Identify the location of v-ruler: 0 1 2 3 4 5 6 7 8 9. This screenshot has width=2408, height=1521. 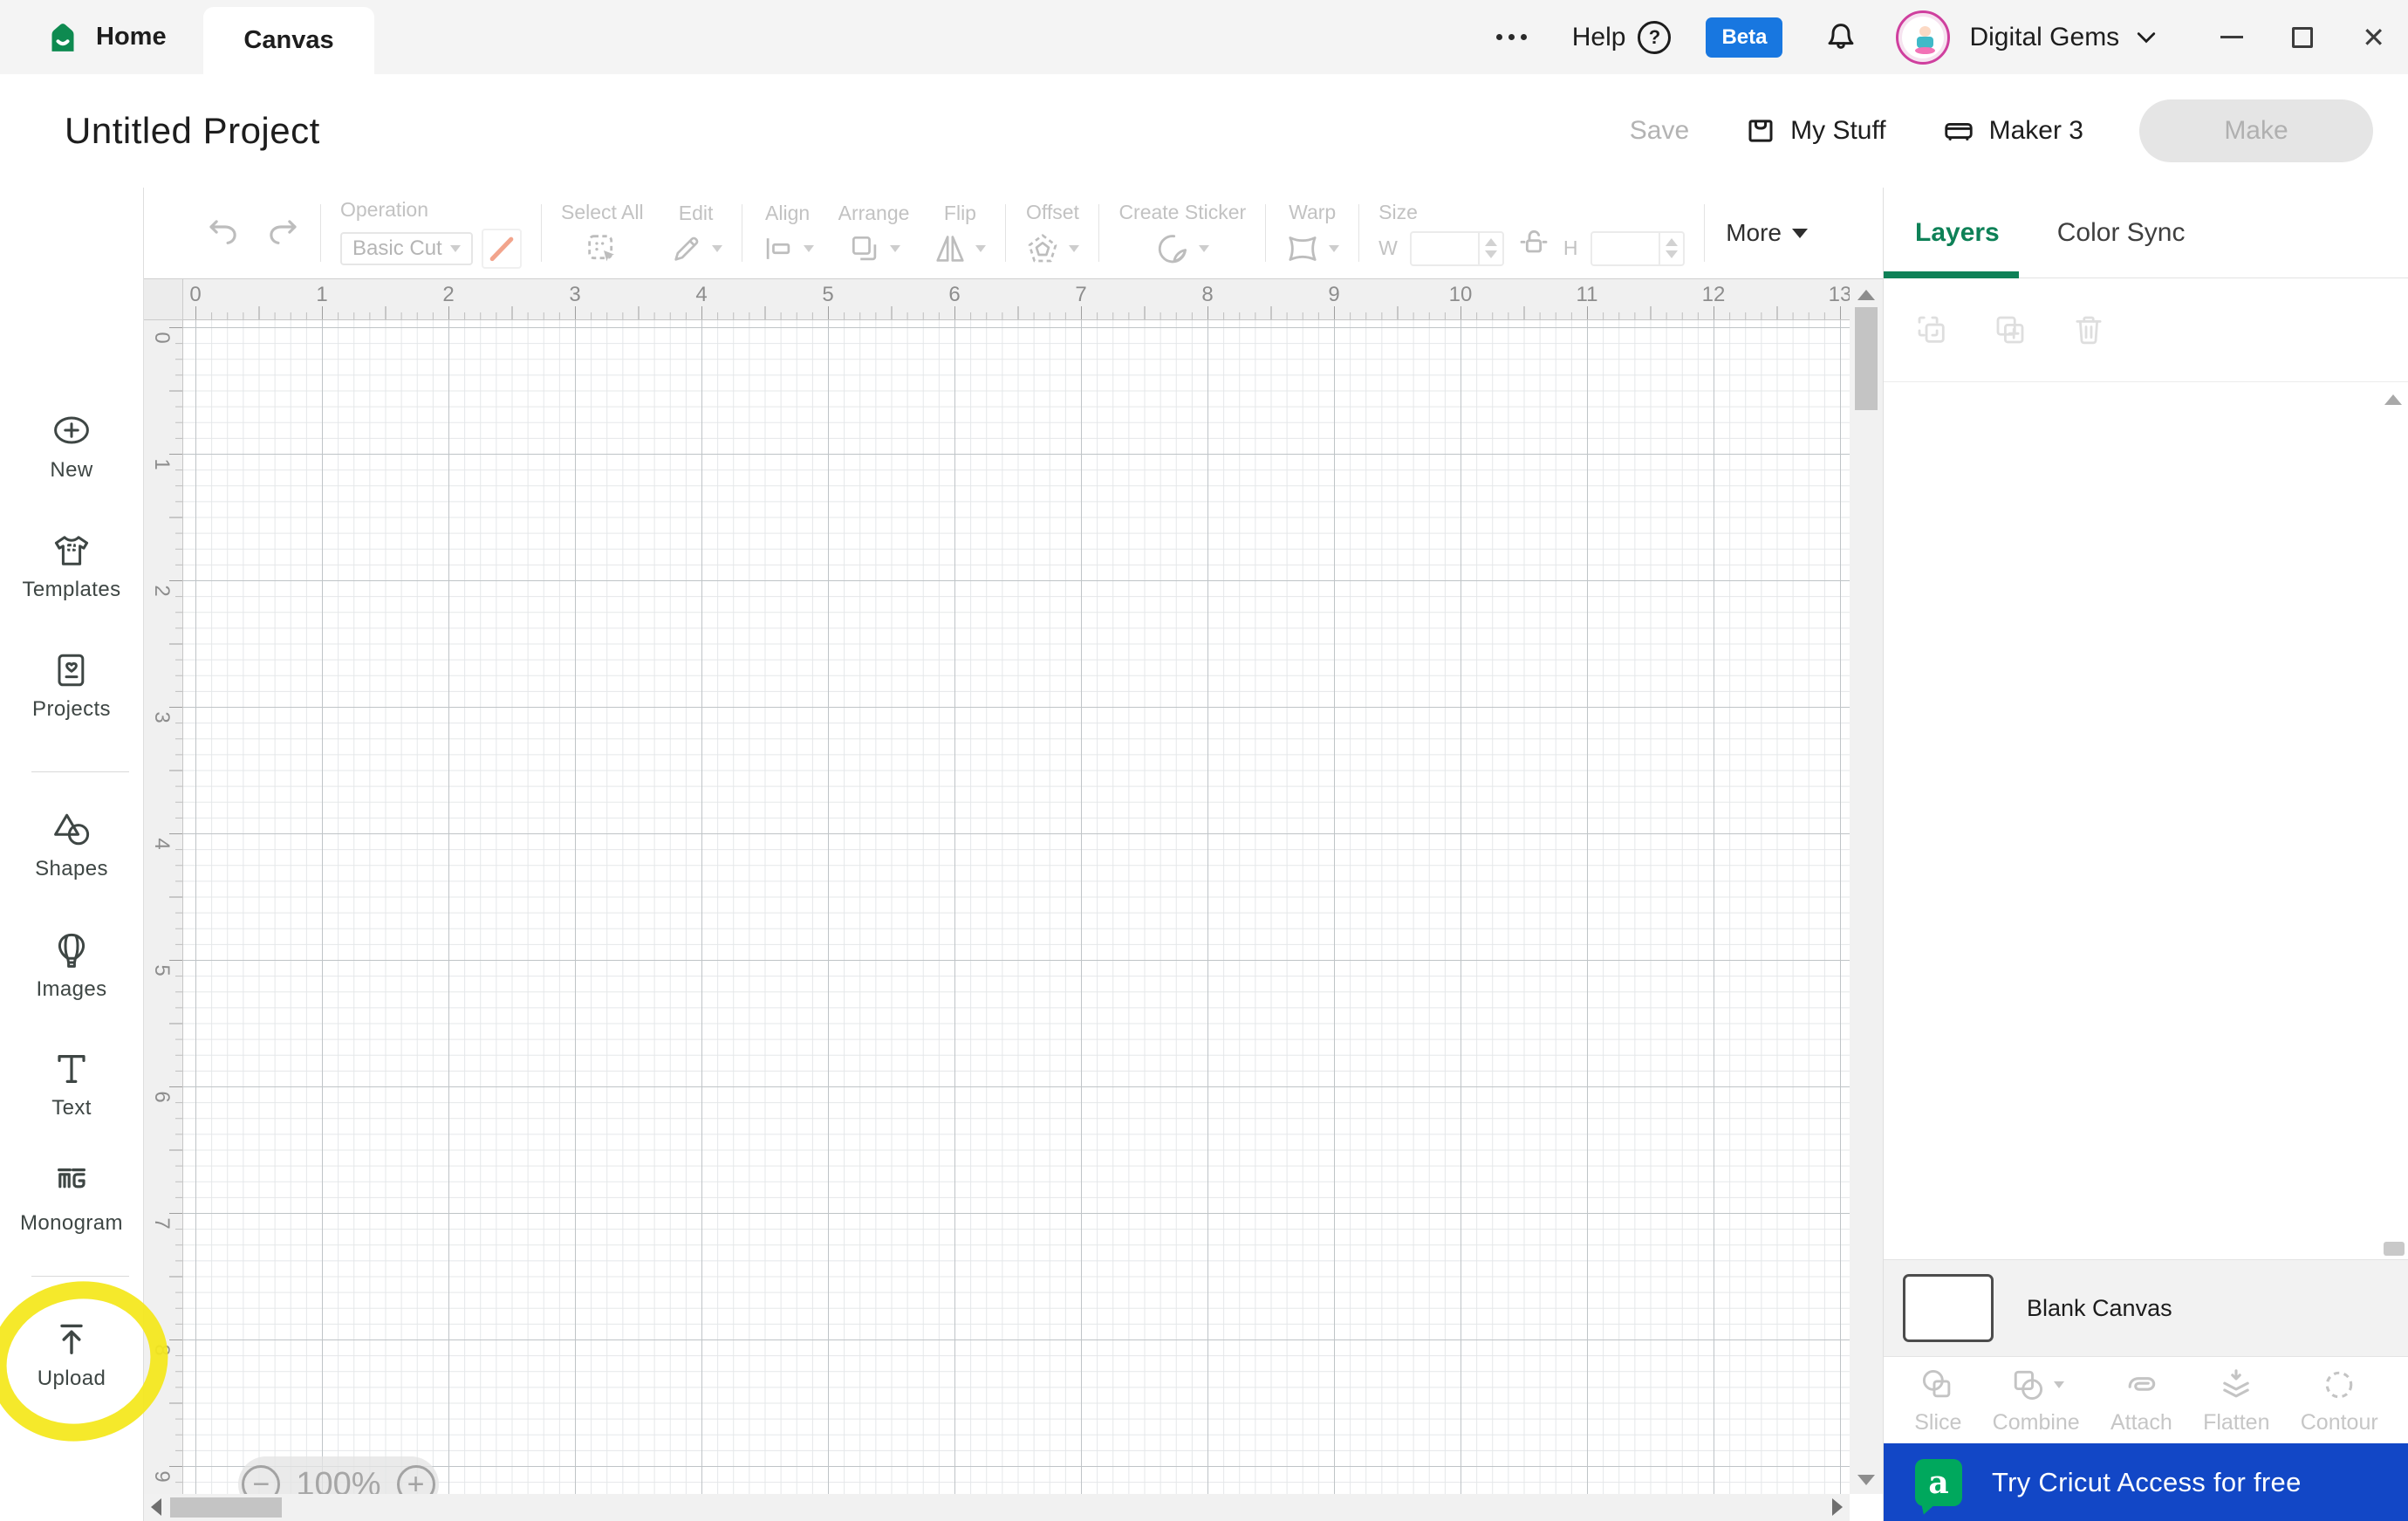
(164, 907).